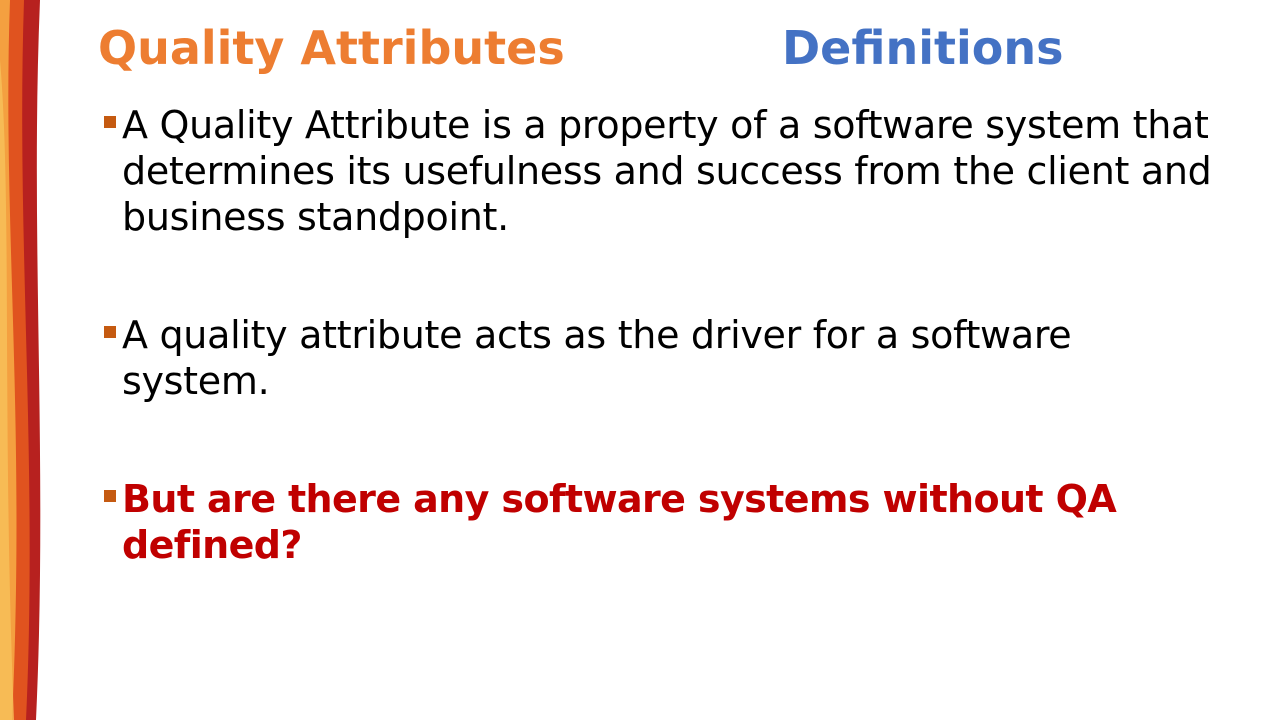 The height and width of the screenshot is (720, 1280). What do you see at coordinates (331, 48) in the screenshot?
I see `slide-title: Quality Attributes` at bounding box center [331, 48].